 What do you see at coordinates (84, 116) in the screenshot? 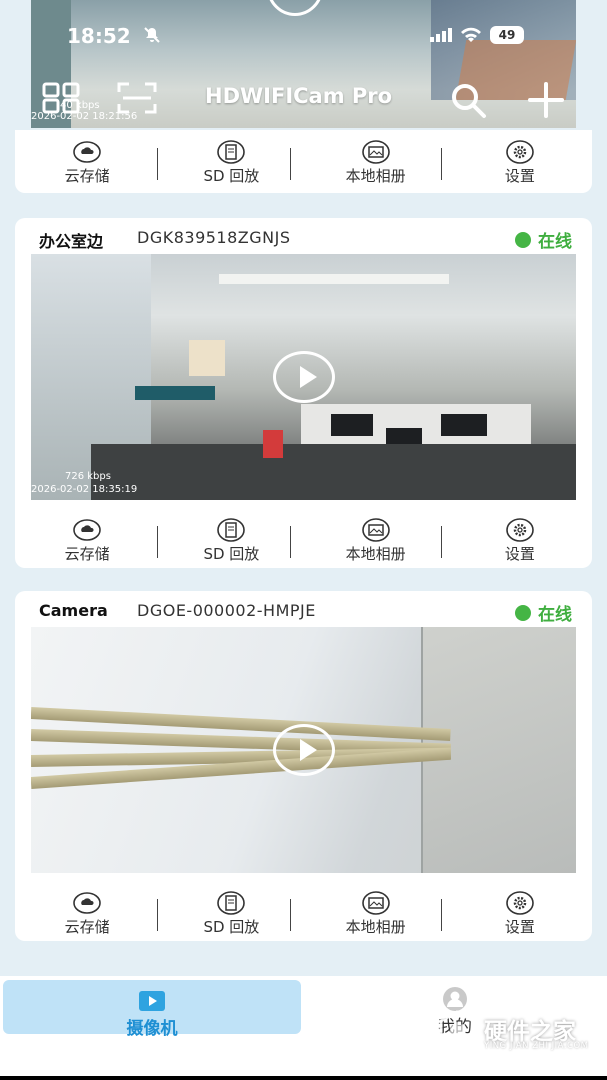
I see `feed-timestamp: 2026-02-02 18:21:56` at bounding box center [84, 116].